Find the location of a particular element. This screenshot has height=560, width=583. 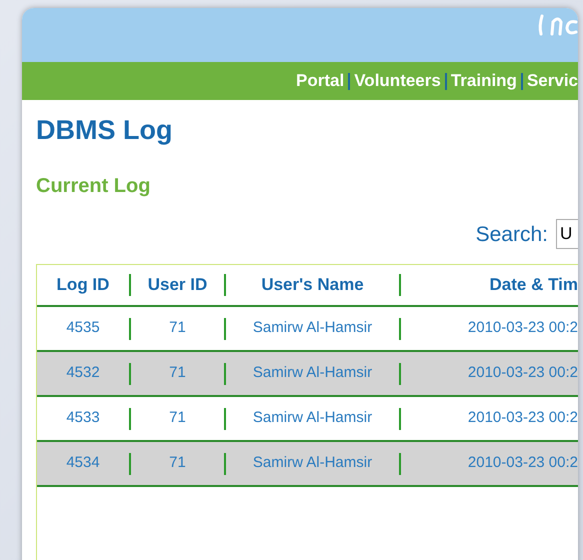

column-header: Date & Tim is located at coordinates (489, 285).